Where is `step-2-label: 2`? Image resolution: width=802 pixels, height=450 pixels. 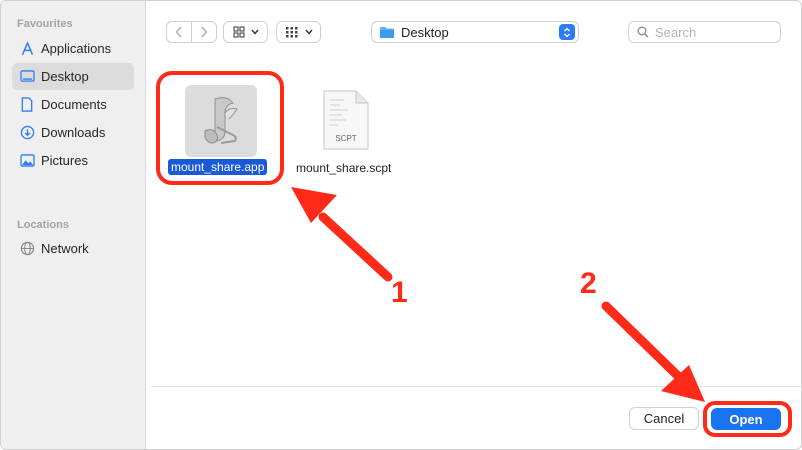 step-2-label: 2 is located at coordinates (588, 283).